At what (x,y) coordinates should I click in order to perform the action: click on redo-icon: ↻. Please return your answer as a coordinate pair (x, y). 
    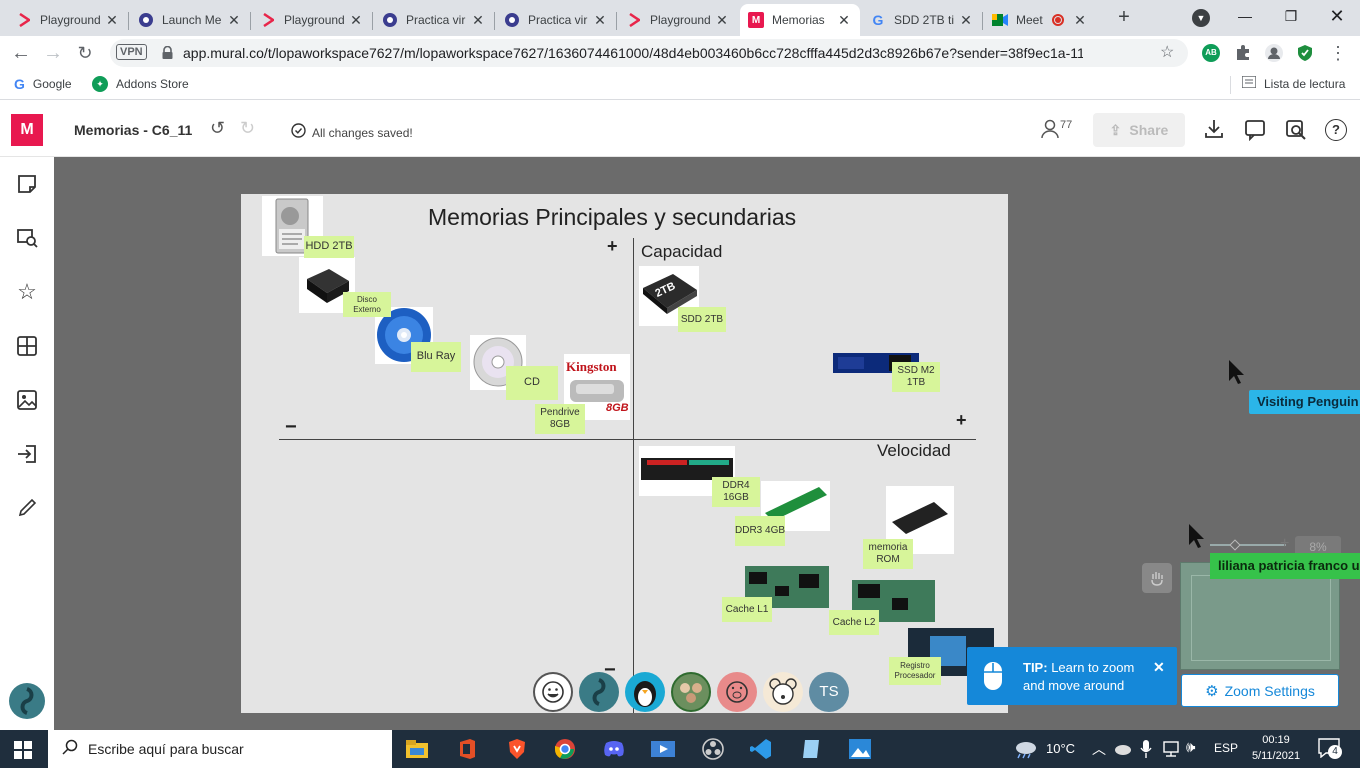
    Looking at the image, I should click on (247, 128).